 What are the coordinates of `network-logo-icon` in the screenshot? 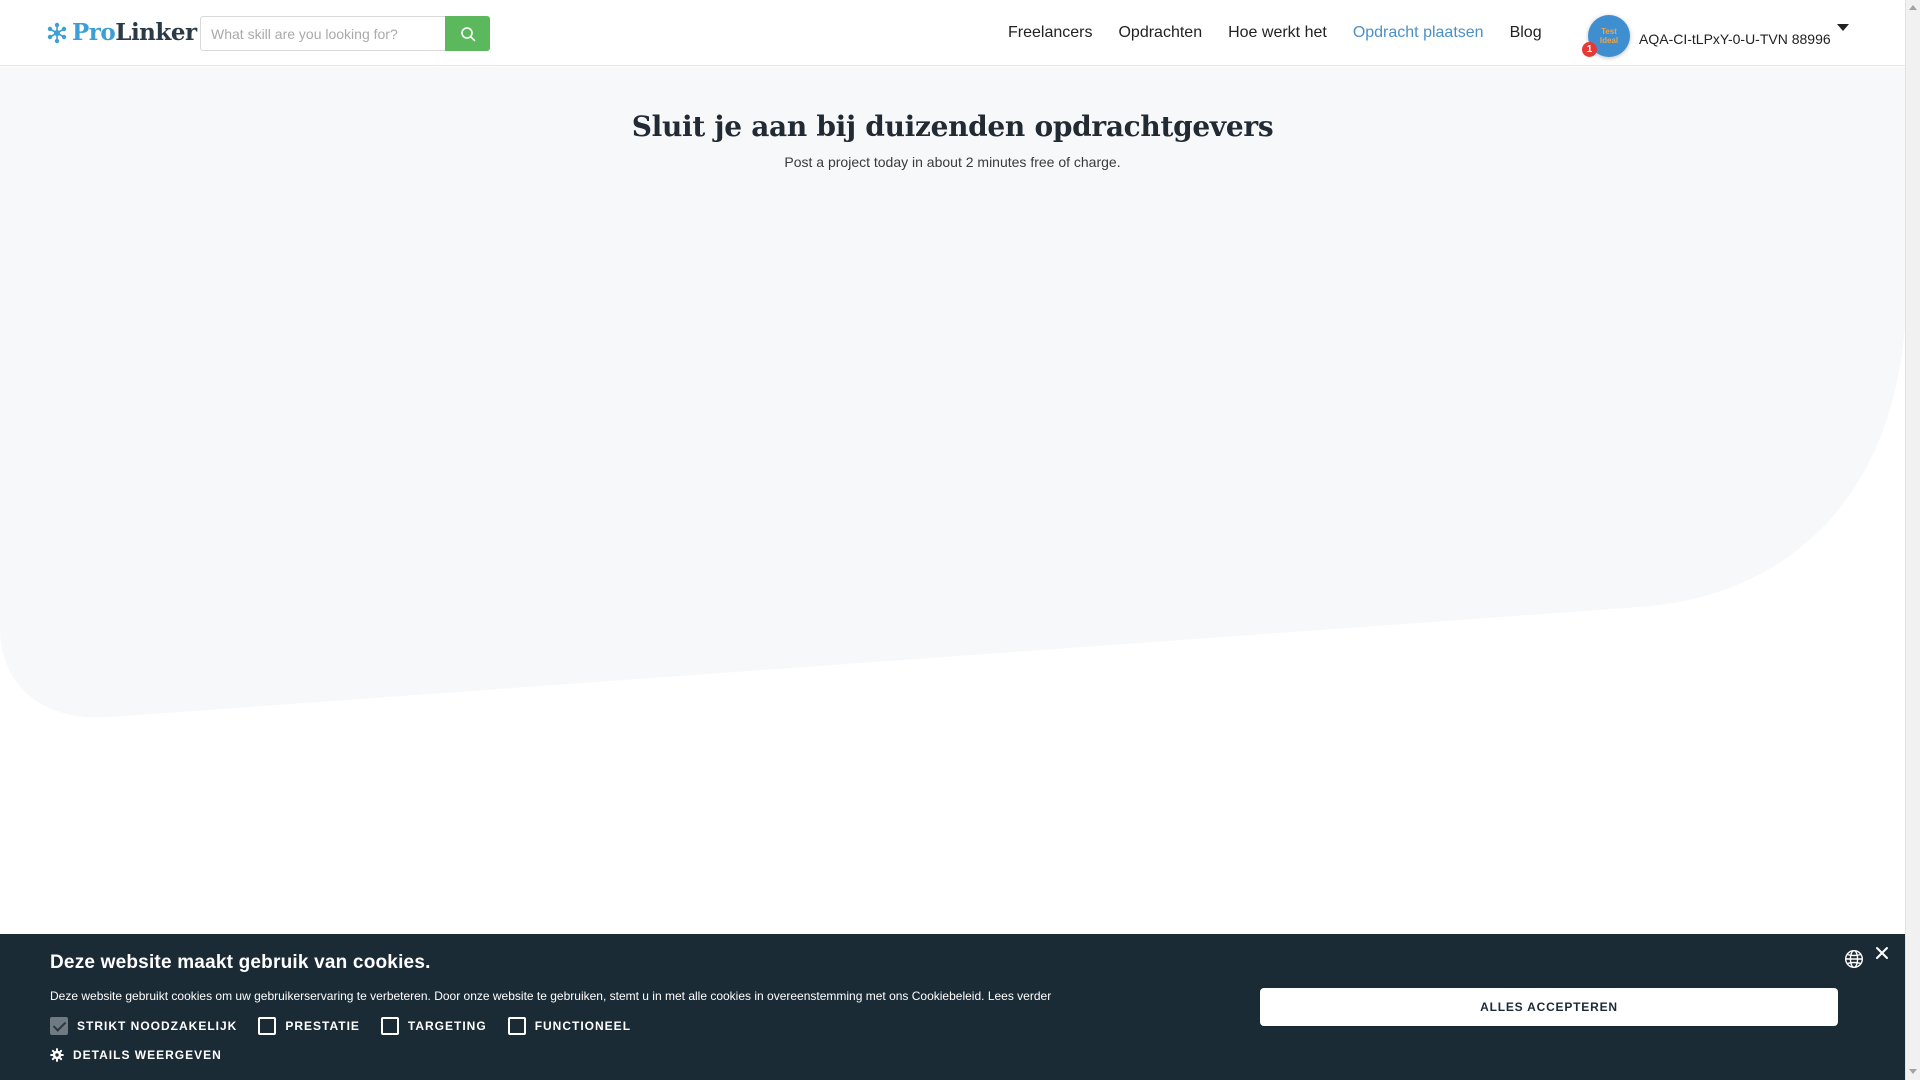 It's located at (57, 33).